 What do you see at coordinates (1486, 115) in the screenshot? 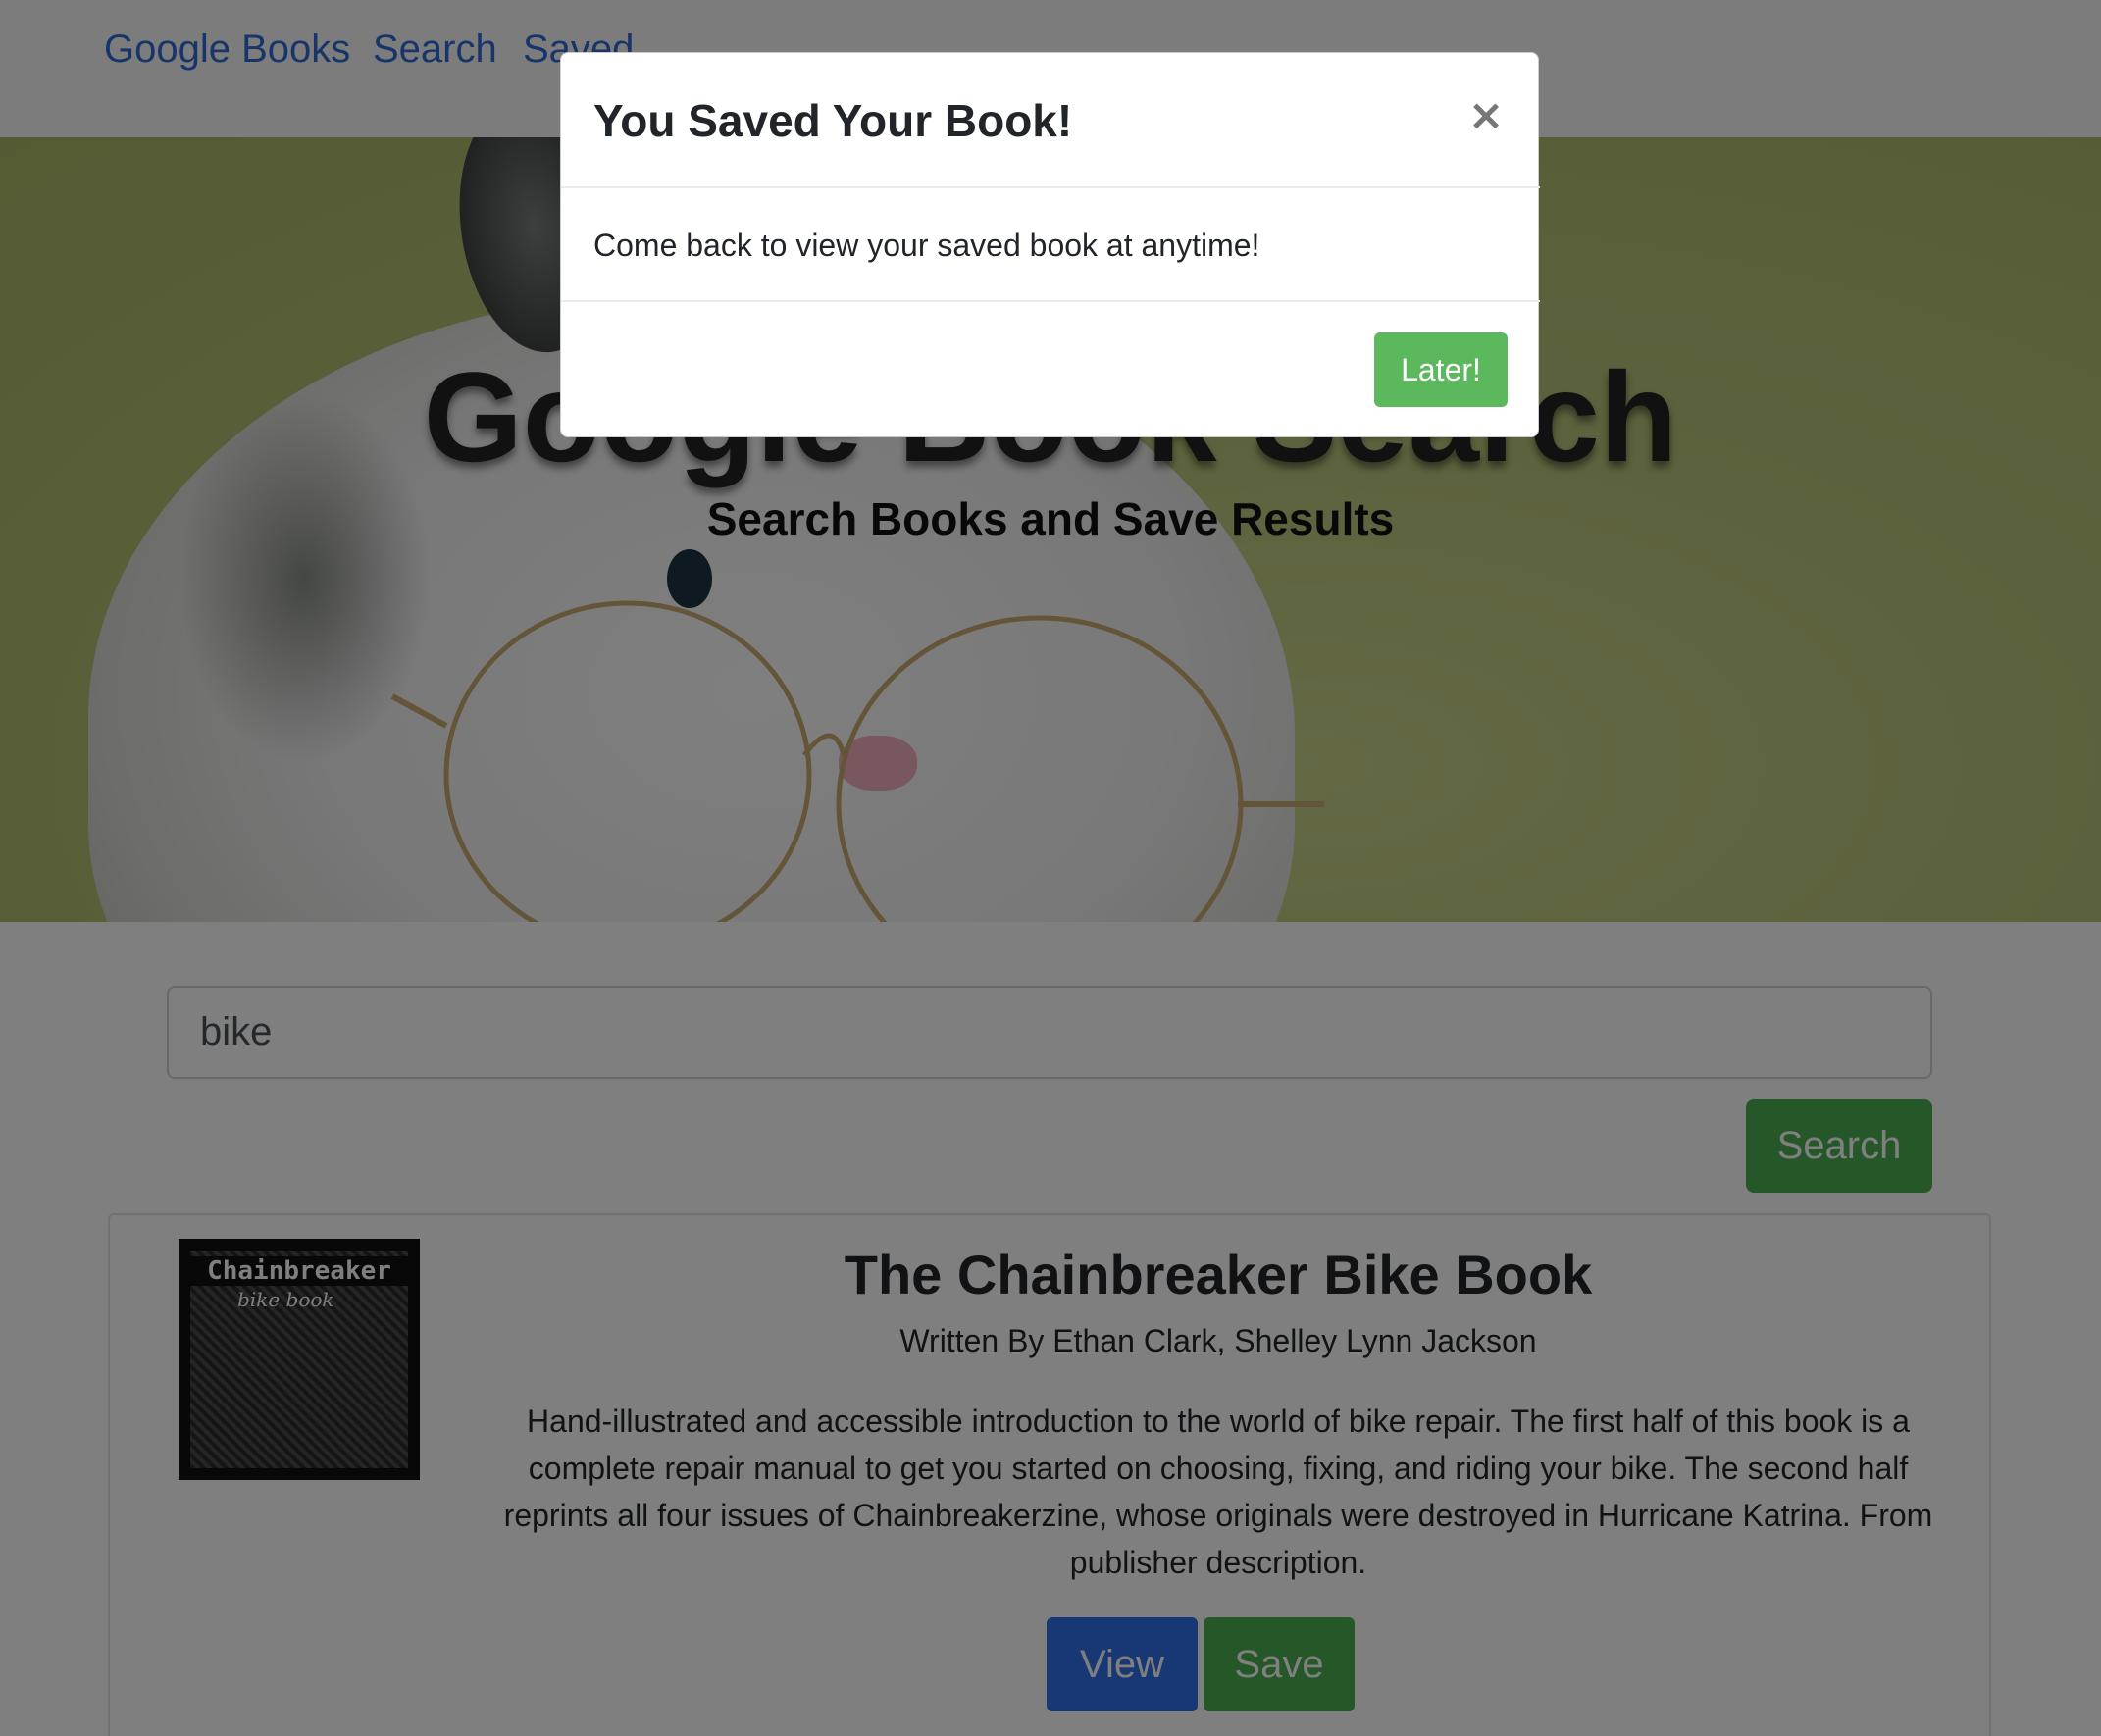
I see `close-icon: ×` at bounding box center [1486, 115].